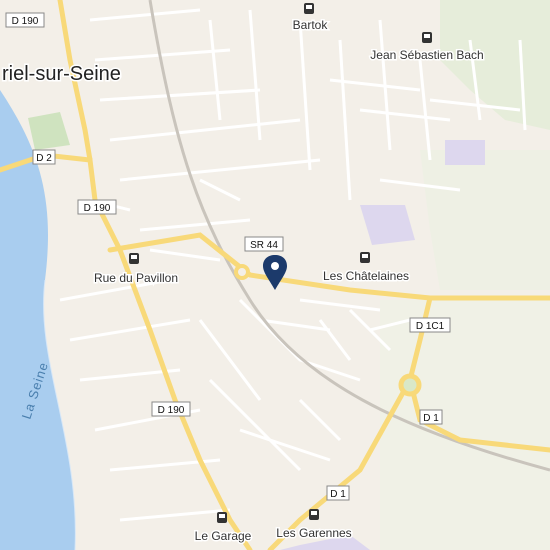  I want to click on road-shield-d190-top: D 190, so click(25, 20).